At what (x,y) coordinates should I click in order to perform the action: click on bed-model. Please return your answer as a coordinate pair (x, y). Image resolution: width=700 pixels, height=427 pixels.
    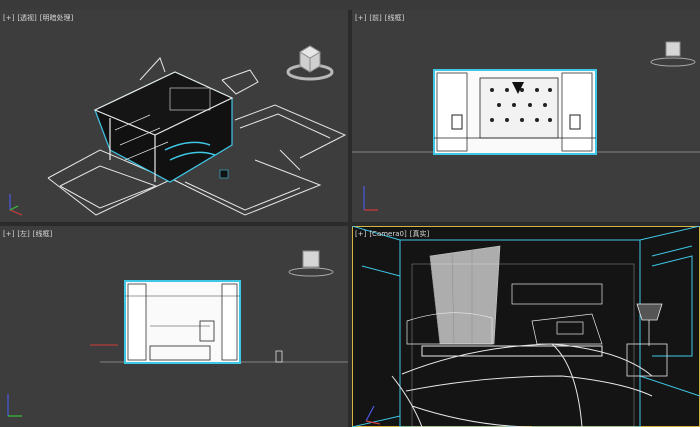
    Looking at the image, I should click on (522, 385).